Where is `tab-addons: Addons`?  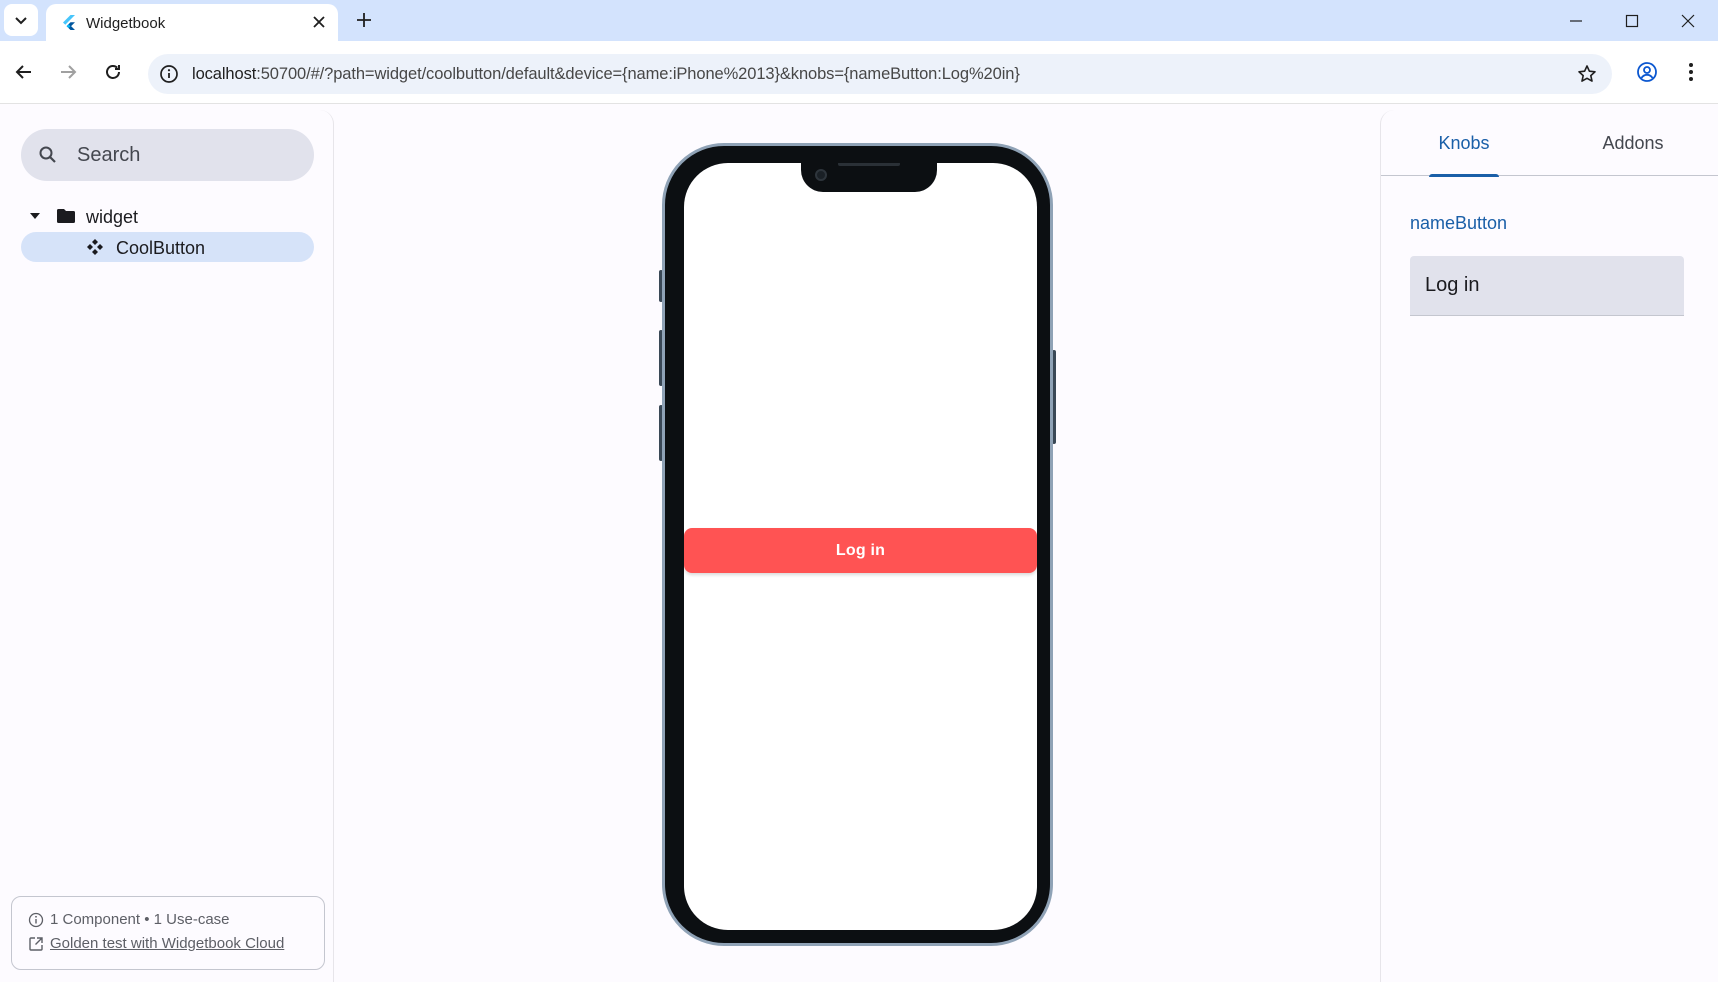
tab-addons: Addons is located at coordinates (1632, 143).